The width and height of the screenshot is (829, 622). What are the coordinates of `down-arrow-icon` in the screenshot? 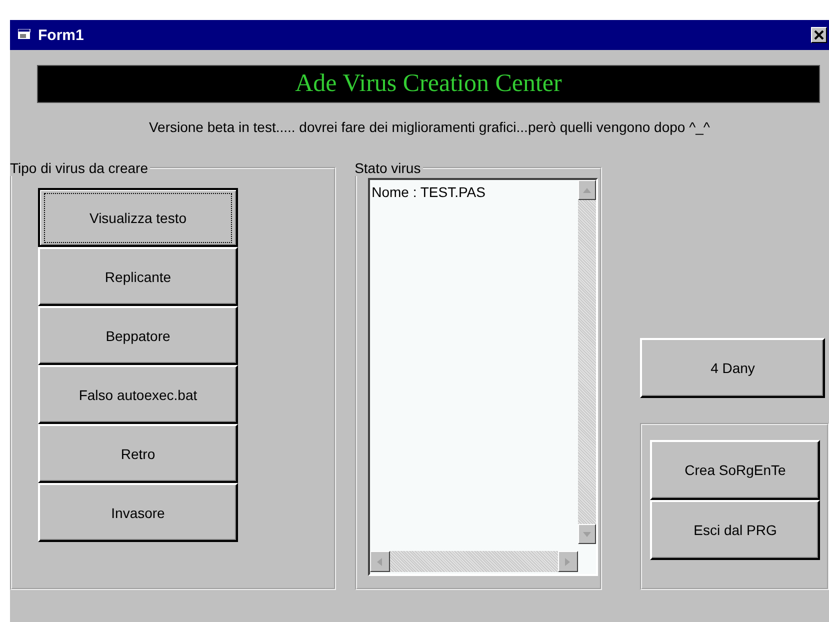 It's located at (586, 534).